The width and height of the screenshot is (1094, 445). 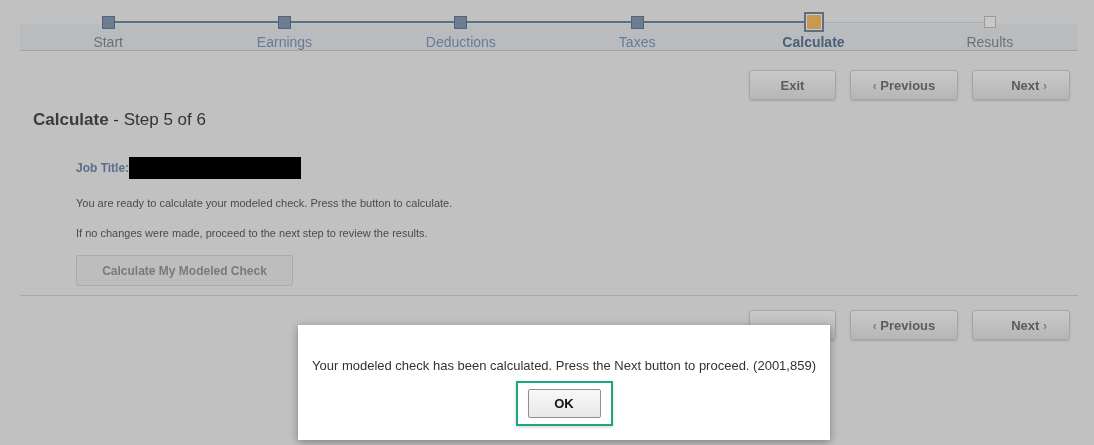 I want to click on step-label: Start, so click(x=108, y=42).